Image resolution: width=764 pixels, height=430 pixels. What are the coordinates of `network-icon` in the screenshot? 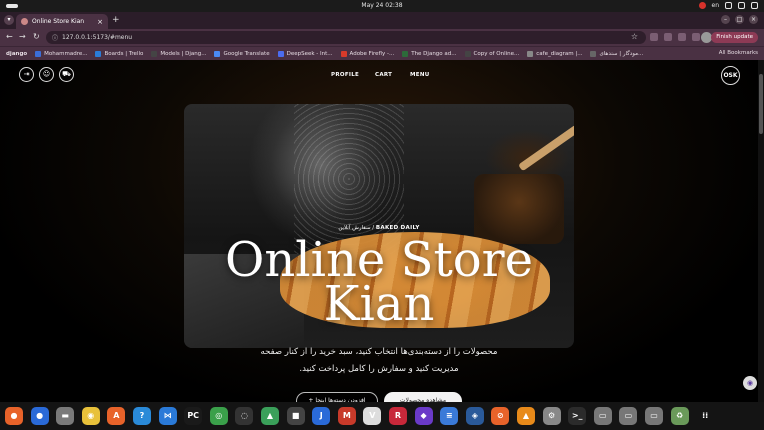 It's located at (728, 5).